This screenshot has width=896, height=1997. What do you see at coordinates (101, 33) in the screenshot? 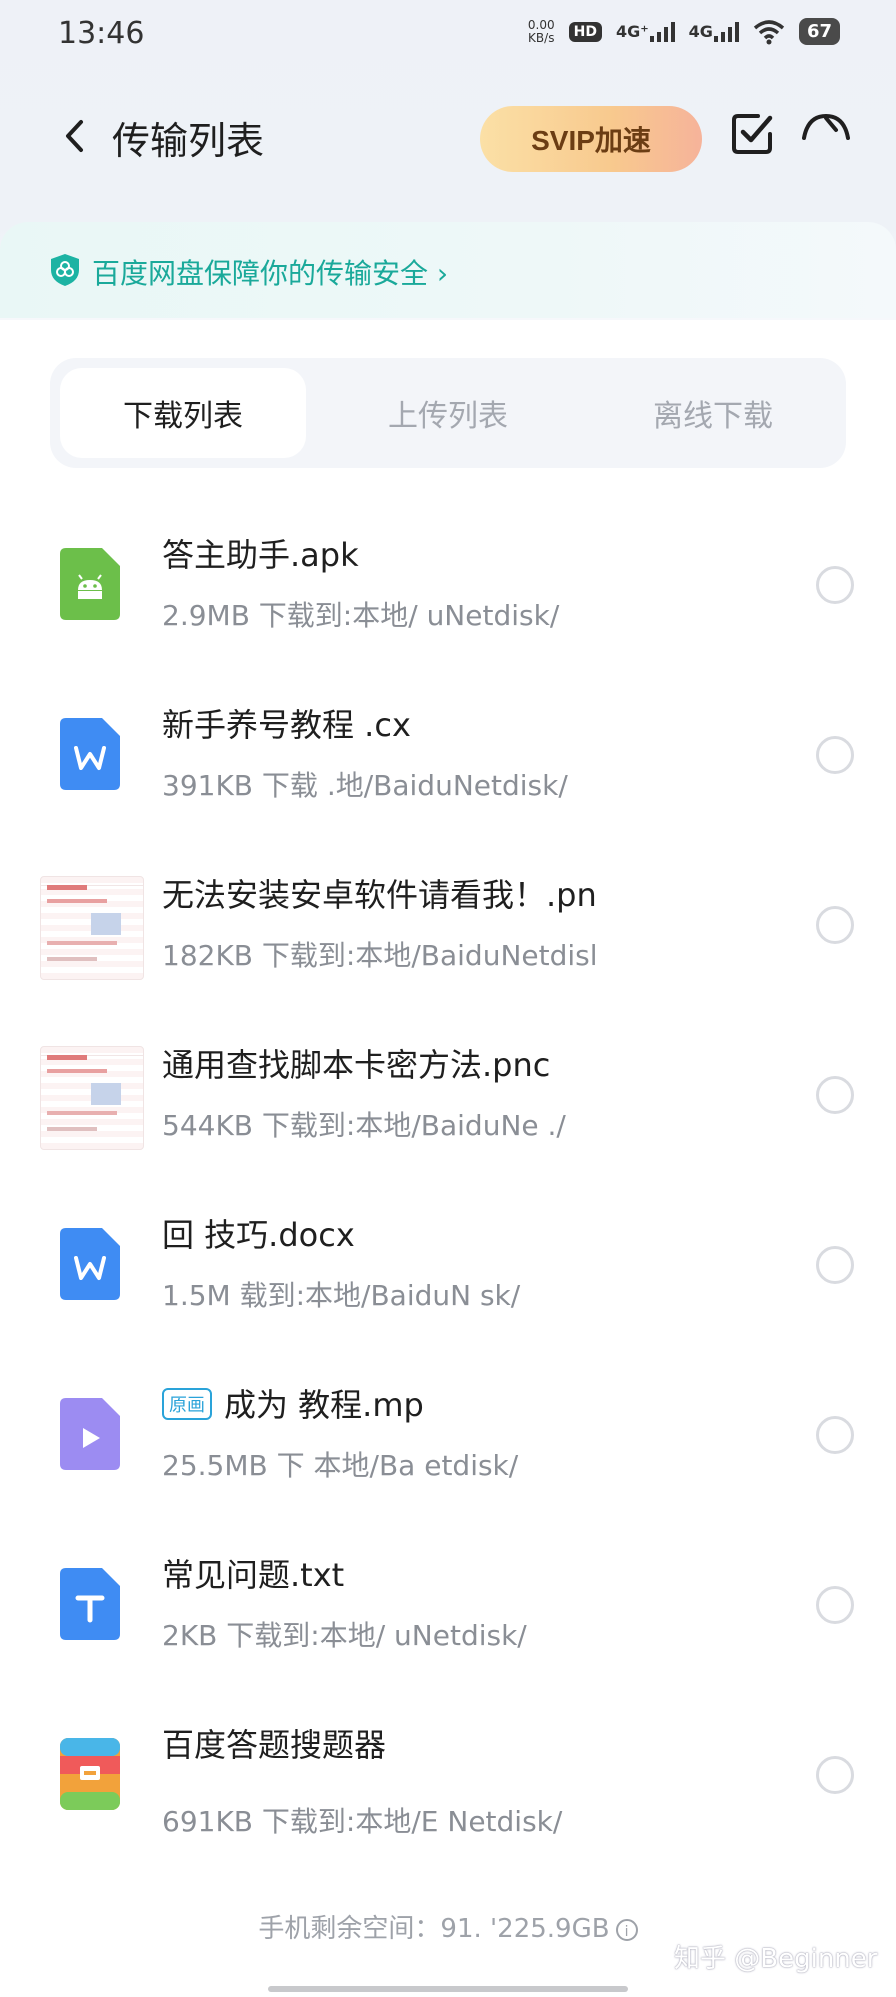
I see `status-time: 13:46` at bounding box center [101, 33].